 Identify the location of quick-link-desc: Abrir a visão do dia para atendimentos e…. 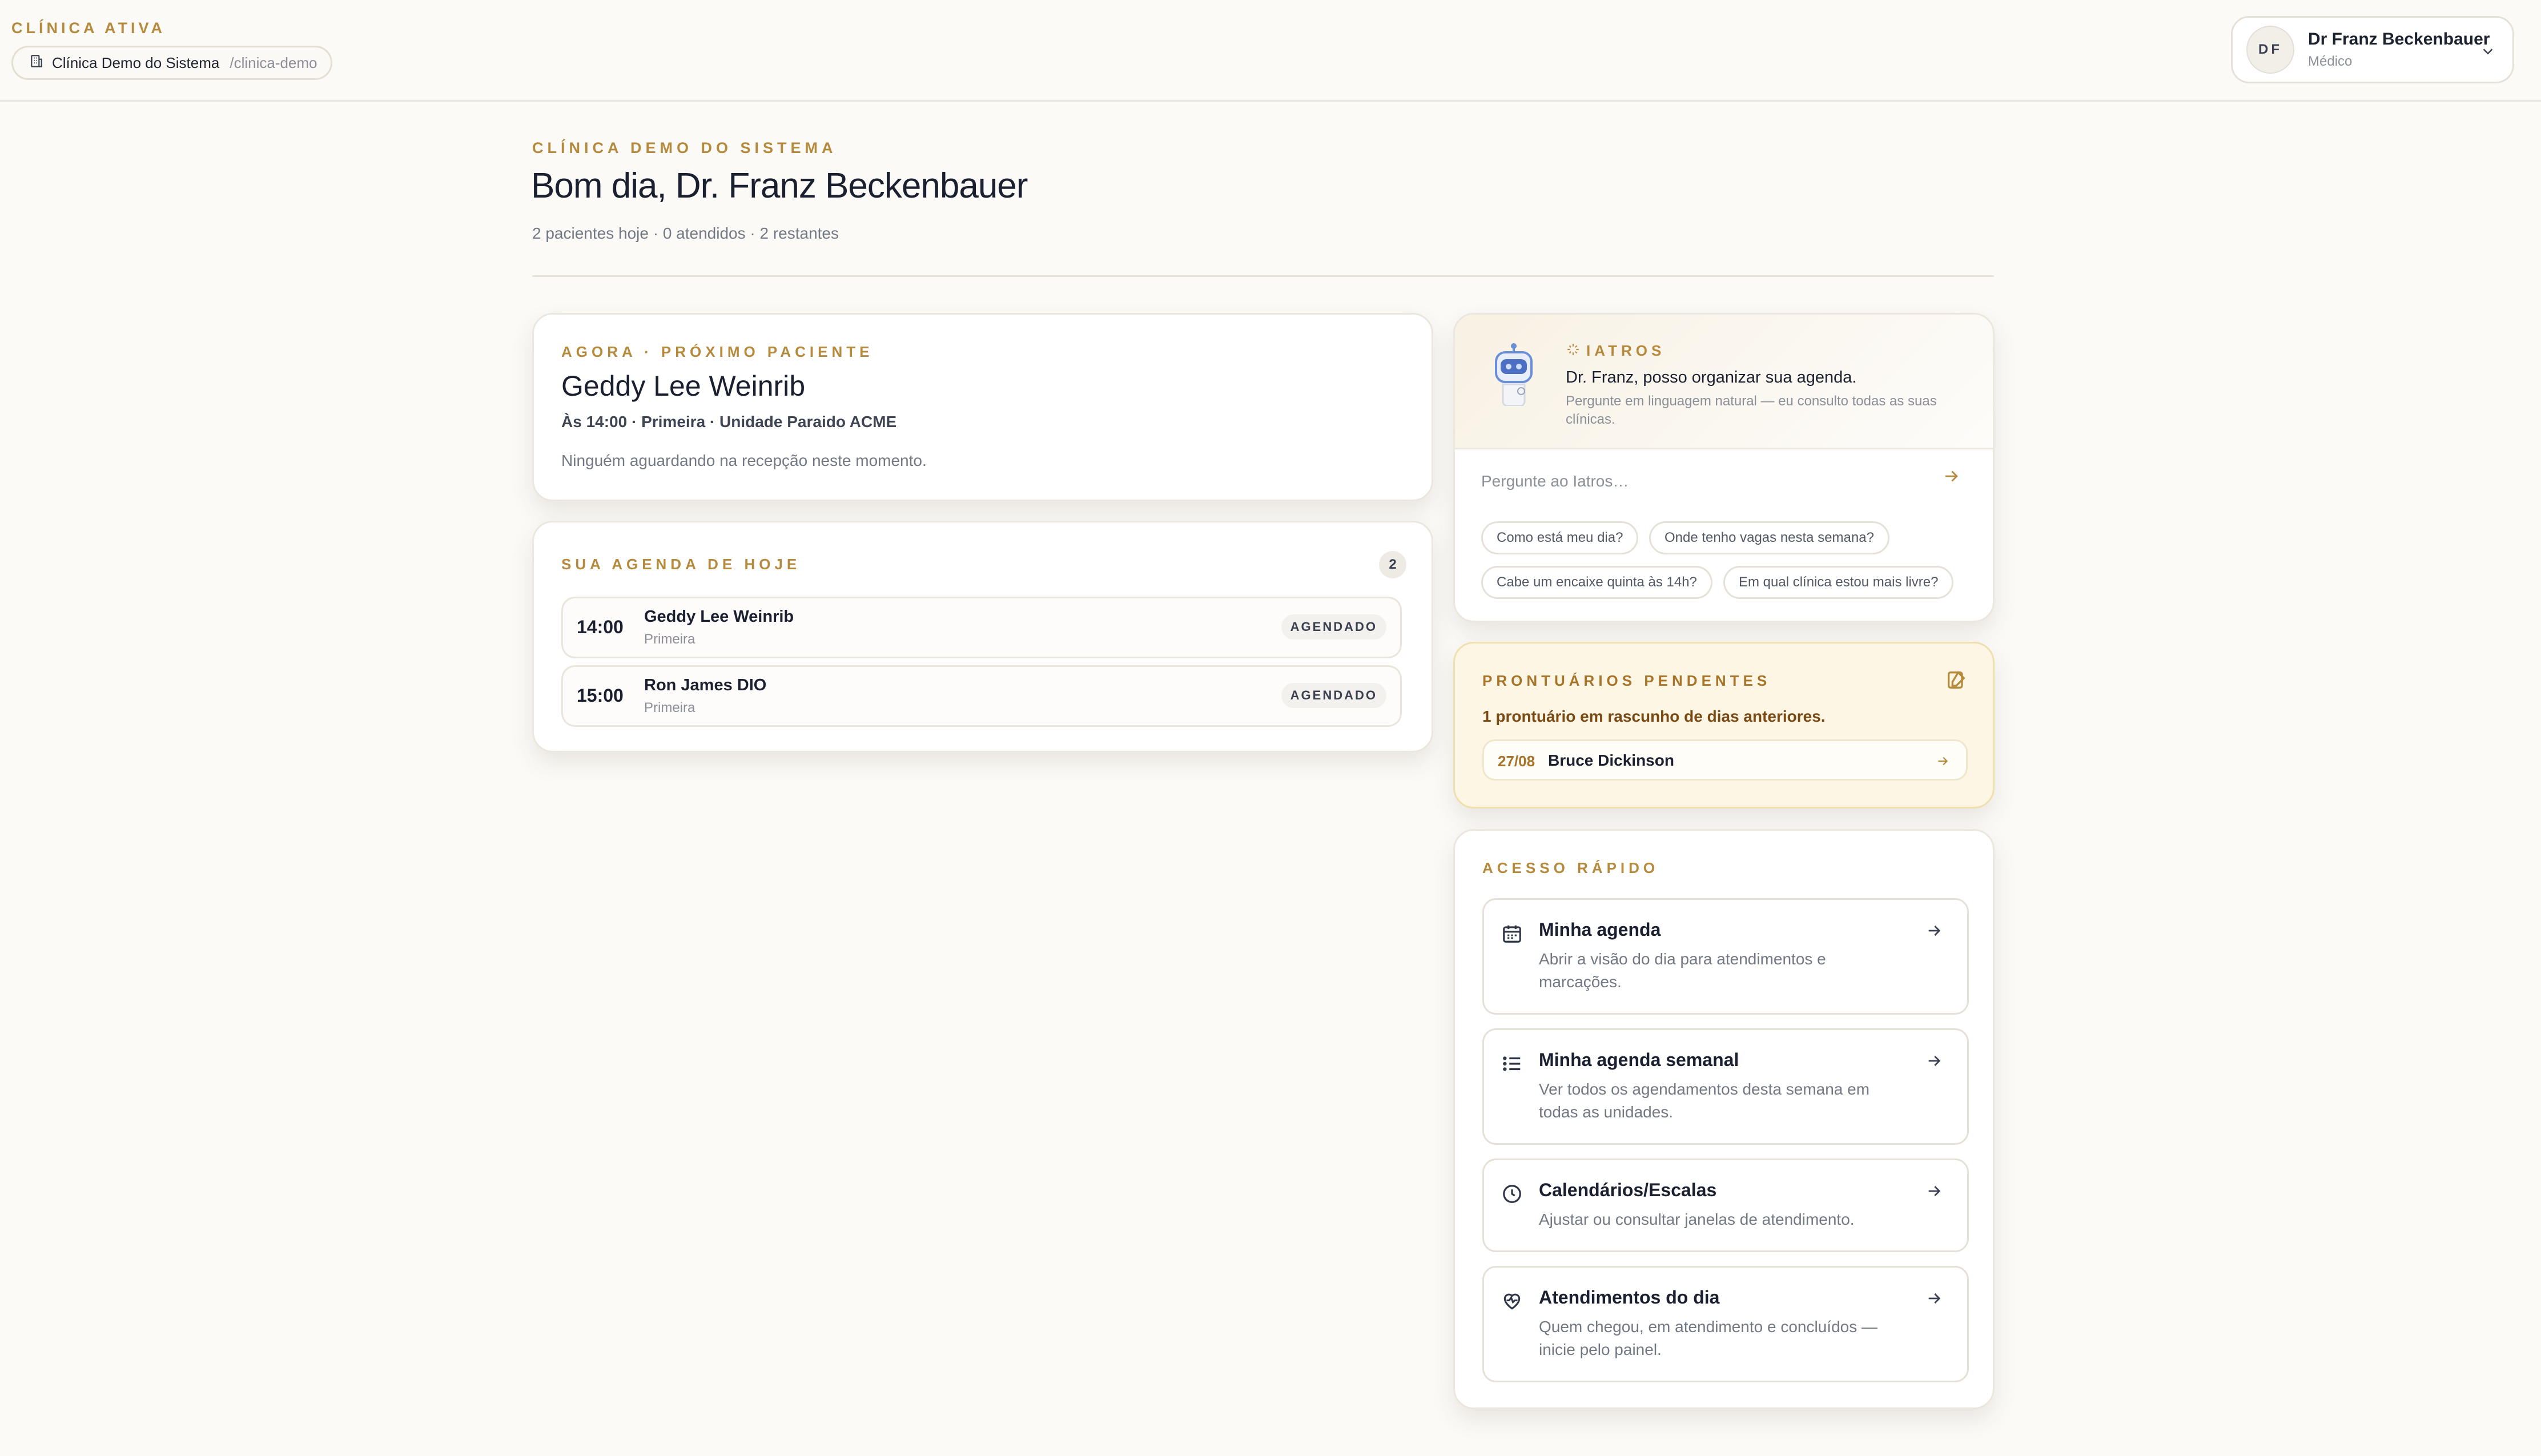
(1682, 970).